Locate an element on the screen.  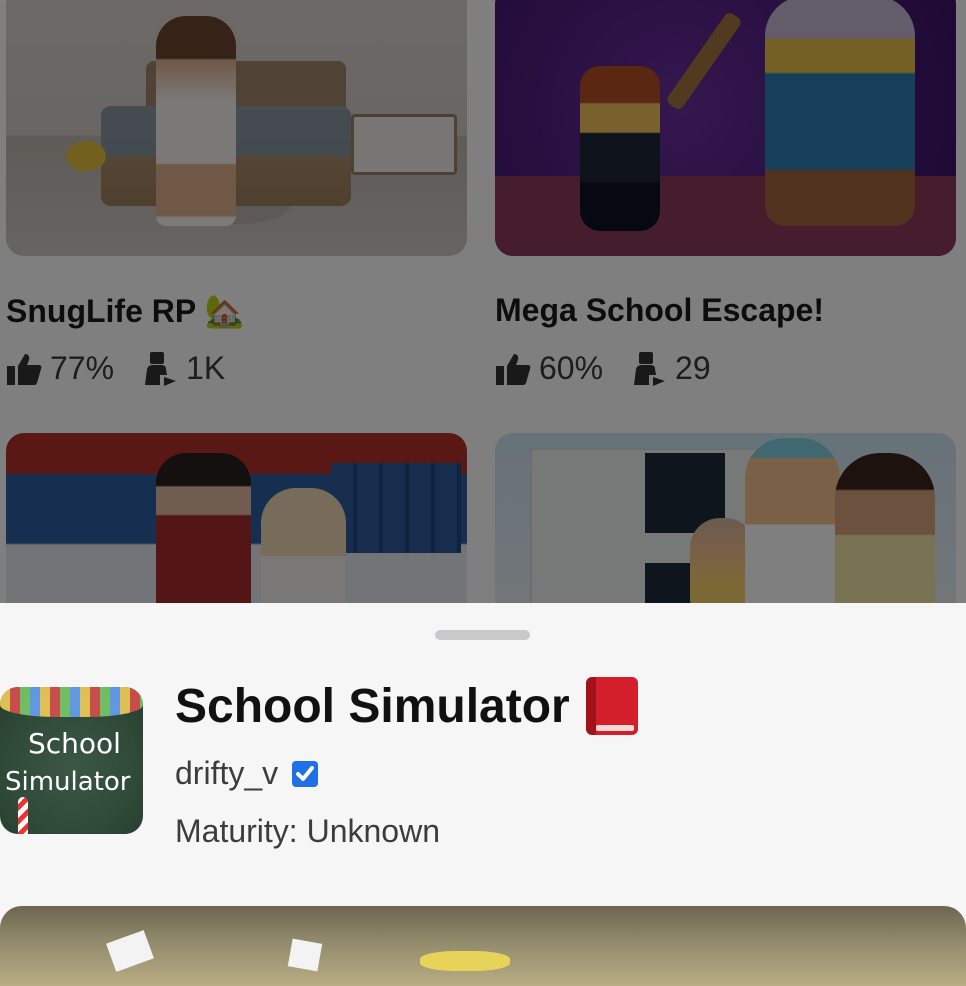
game-icon-school-simulator: School Simulator is located at coordinates (71, 760).